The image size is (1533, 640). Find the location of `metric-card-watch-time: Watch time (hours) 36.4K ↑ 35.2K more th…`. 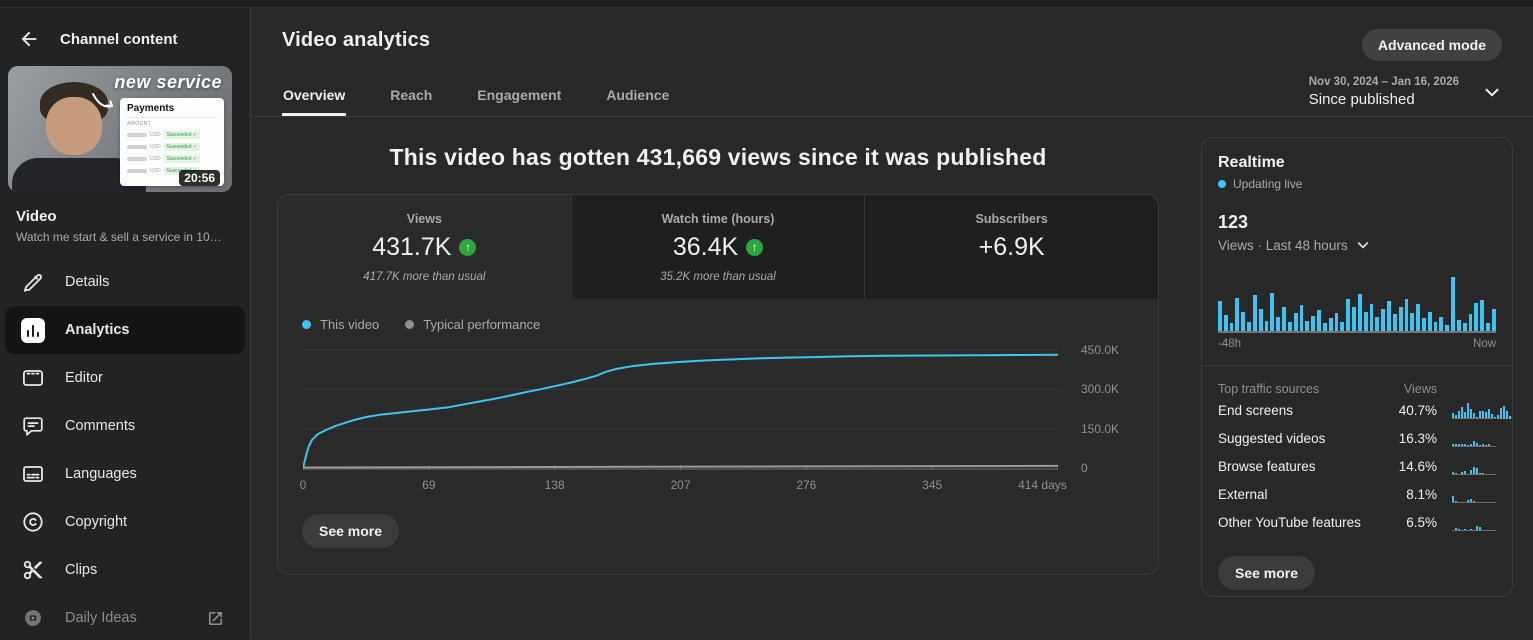

metric-card-watch-time: Watch time (hours) 36.4K ↑ 35.2K more th… is located at coordinates (717, 247).